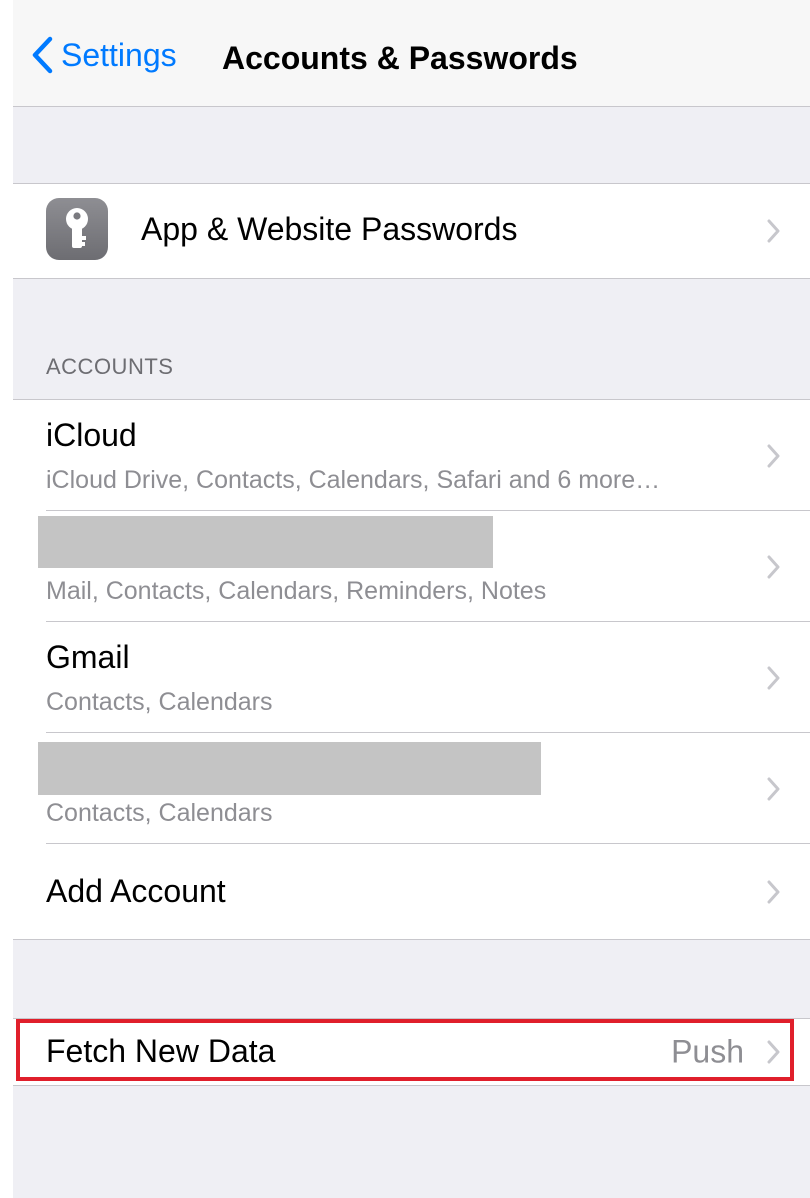 This screenshot has height=1198, width=810. Describe the element at coordinates (329, 229) in the screenshot. I see `app-website-passwords-label: App & Website Passwords` at that location.